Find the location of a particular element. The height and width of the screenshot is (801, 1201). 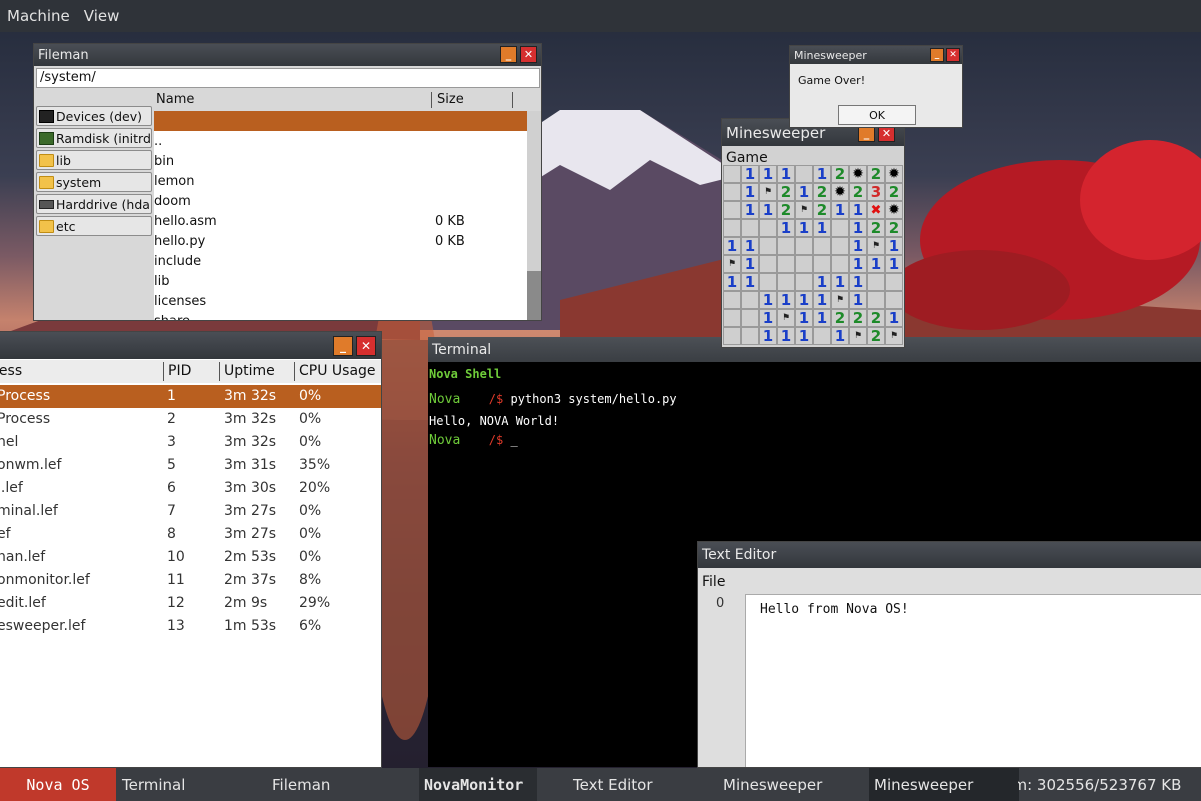

file-list-scrollbar is located at coordinates (534, 215).